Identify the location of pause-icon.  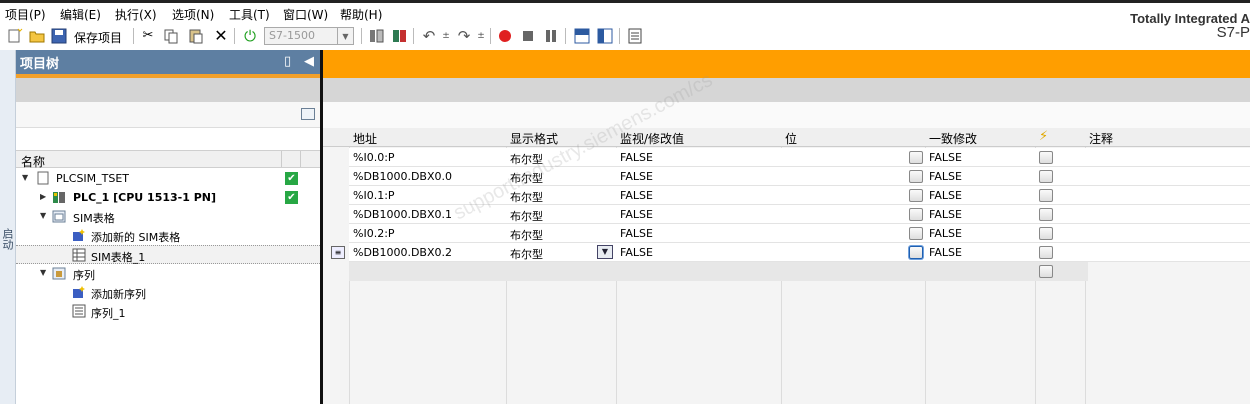
(551, 36).